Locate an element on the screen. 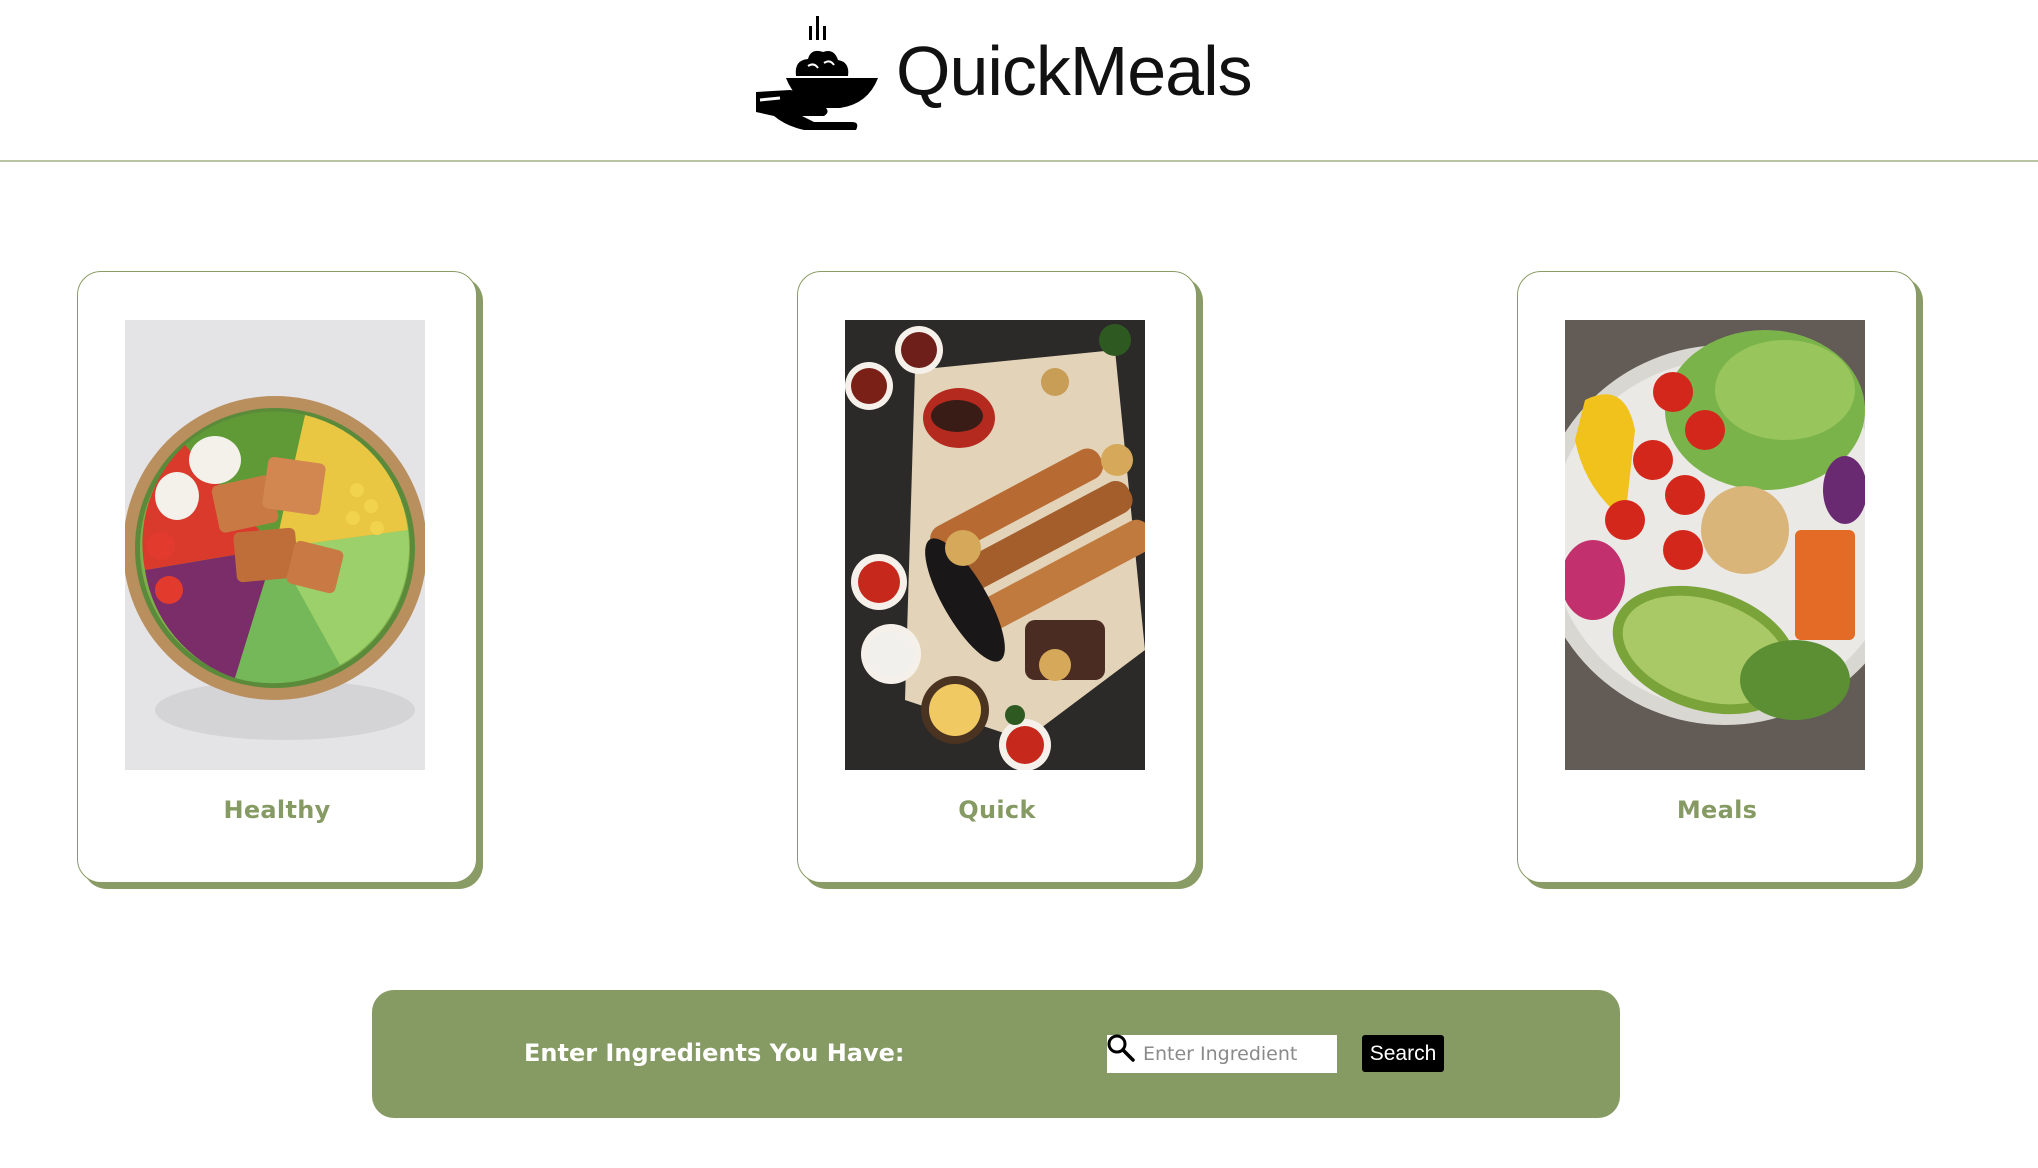 This screenshot has height=1168, width=2038. brand-name: QuickMeals is located at coordinates (1074, 71).